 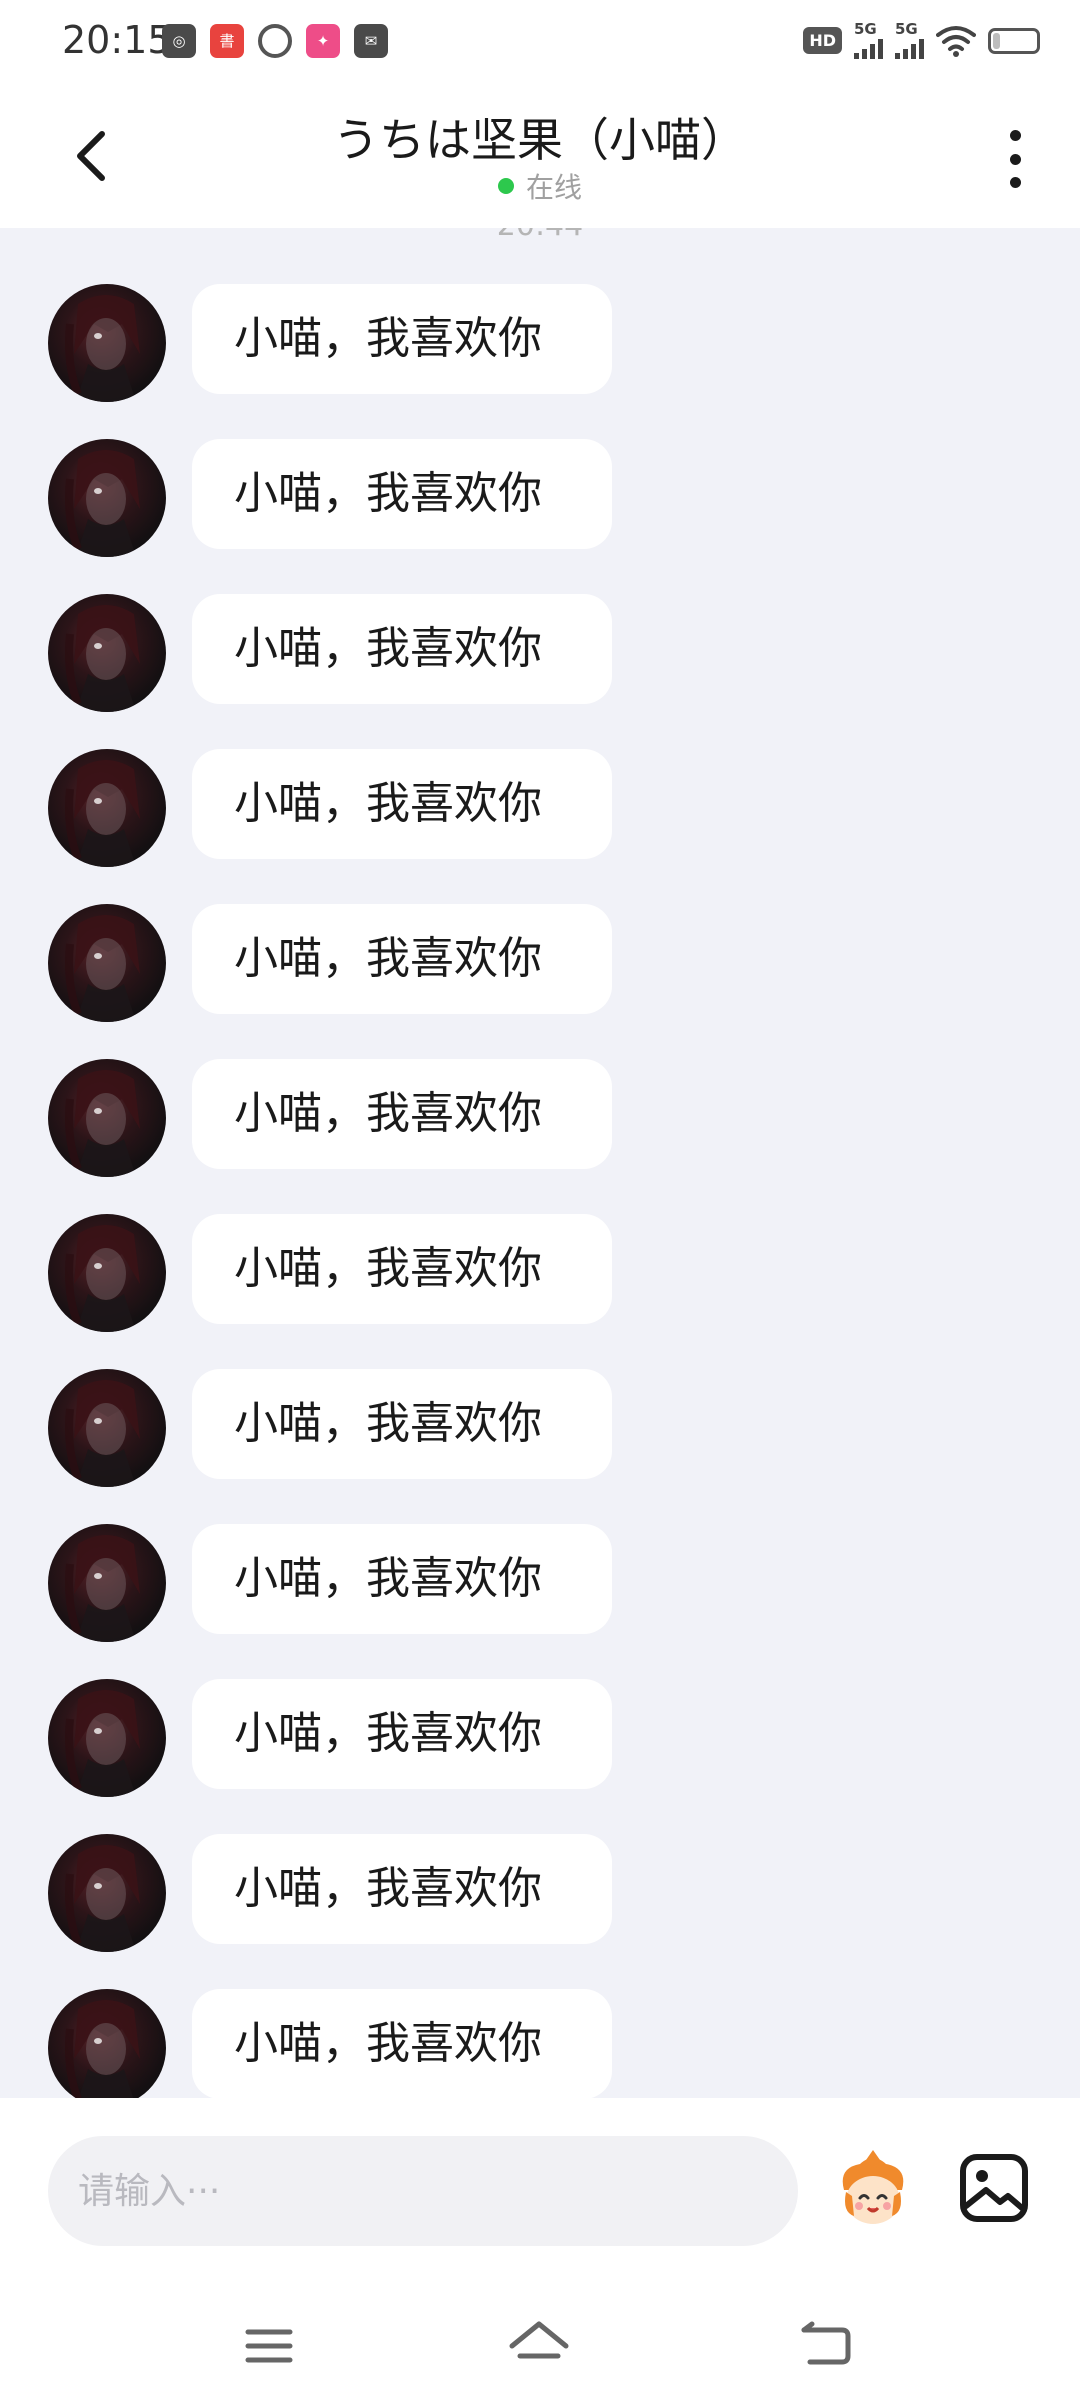 I want to click on message-timestamp: 20:44, so click(x=540, y=235).